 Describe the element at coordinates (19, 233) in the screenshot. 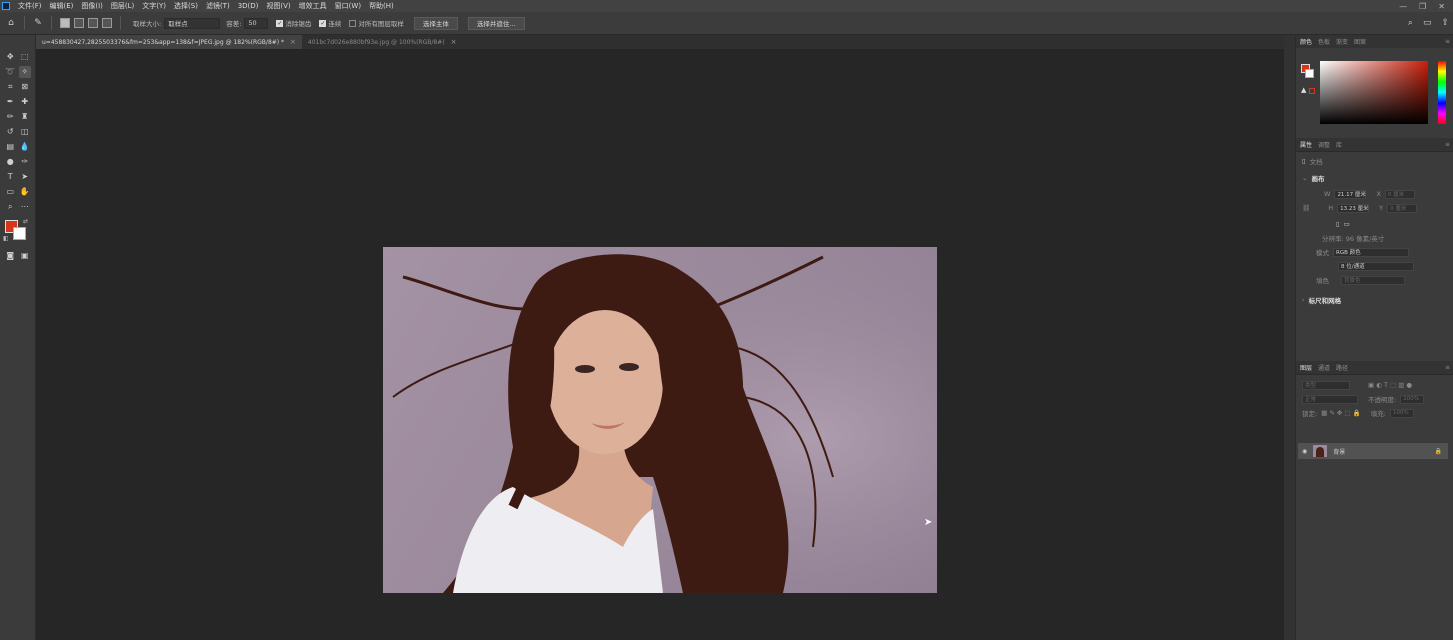

I see `background-color-swatch` at that location.